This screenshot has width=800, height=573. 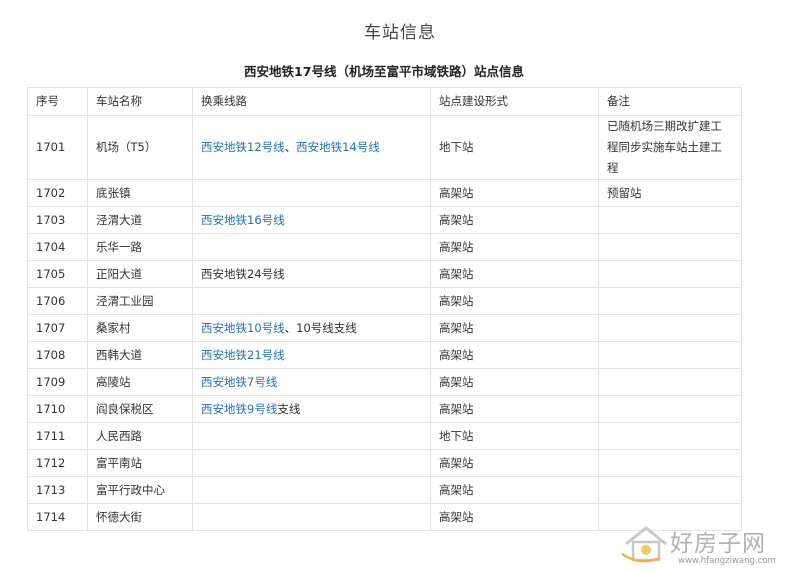 What do you see at coordinates (140, 274) in the screenshot?
I see `cell-station-name: 正阳大道` at bounding box center [140, 274].